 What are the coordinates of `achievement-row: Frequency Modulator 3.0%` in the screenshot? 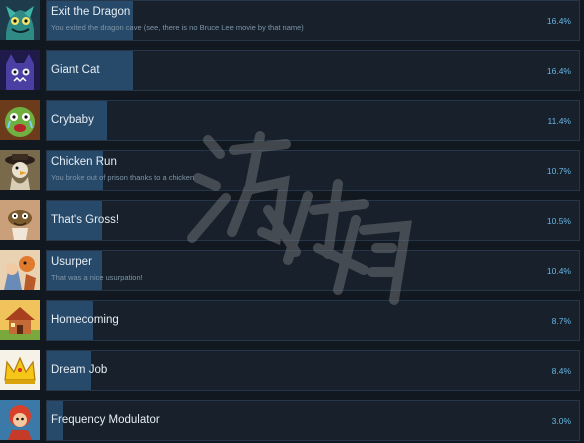 It's located at (292, 421).